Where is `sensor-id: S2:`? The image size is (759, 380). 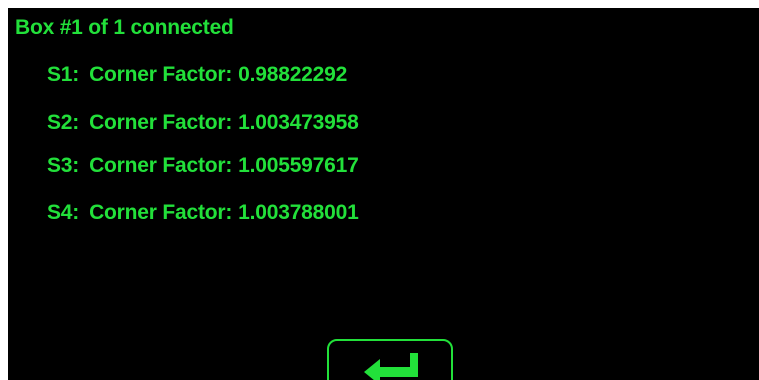
sensor-id: S2: is located at coordinates (63, 122).